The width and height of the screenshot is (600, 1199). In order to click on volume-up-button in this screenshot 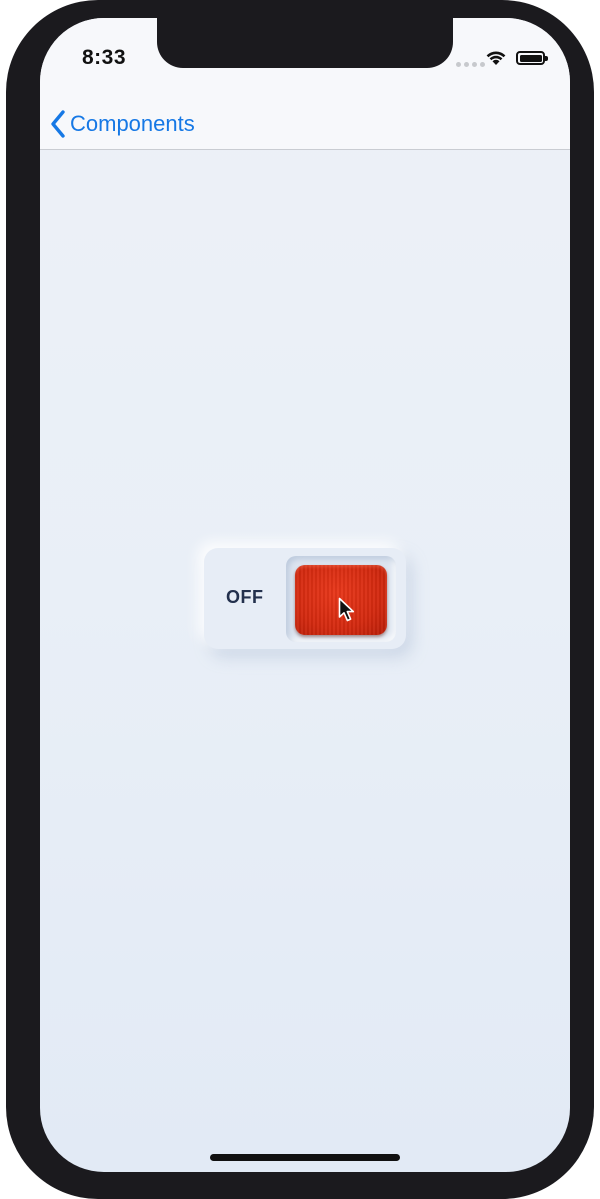, I will do `click(10, 298)`.